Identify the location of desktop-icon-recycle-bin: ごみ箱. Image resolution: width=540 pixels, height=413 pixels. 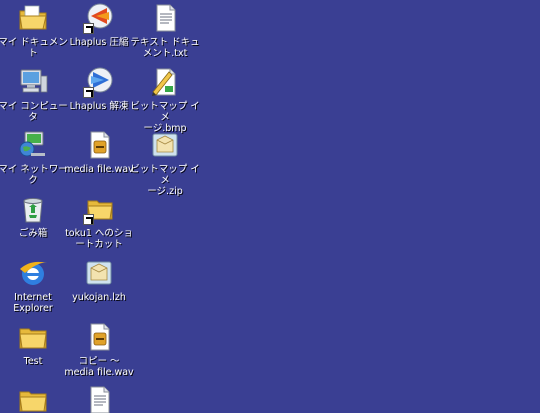
(33, 216).